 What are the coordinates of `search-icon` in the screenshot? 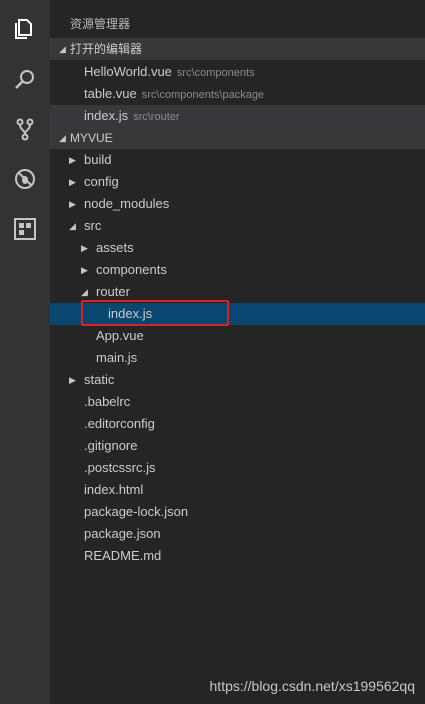 It's located at (25, 79).